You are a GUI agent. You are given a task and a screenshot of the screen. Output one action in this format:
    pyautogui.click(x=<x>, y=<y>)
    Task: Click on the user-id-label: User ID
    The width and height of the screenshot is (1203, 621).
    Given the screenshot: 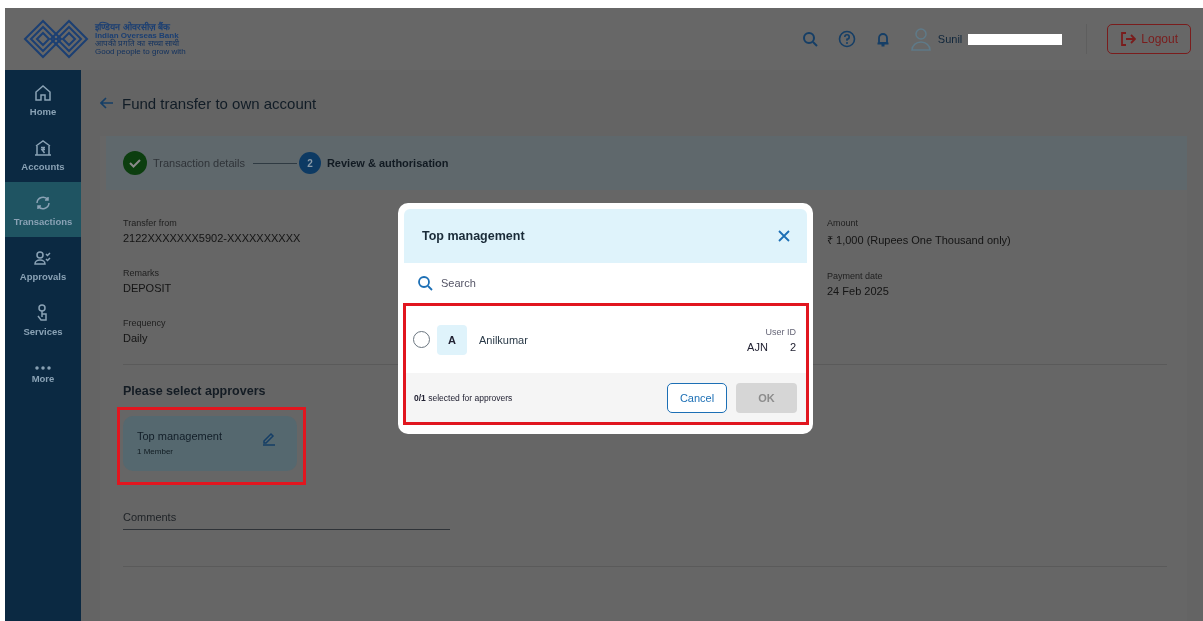 What is the action you would take?
    pyautogui.click(x=780, y=331)
    